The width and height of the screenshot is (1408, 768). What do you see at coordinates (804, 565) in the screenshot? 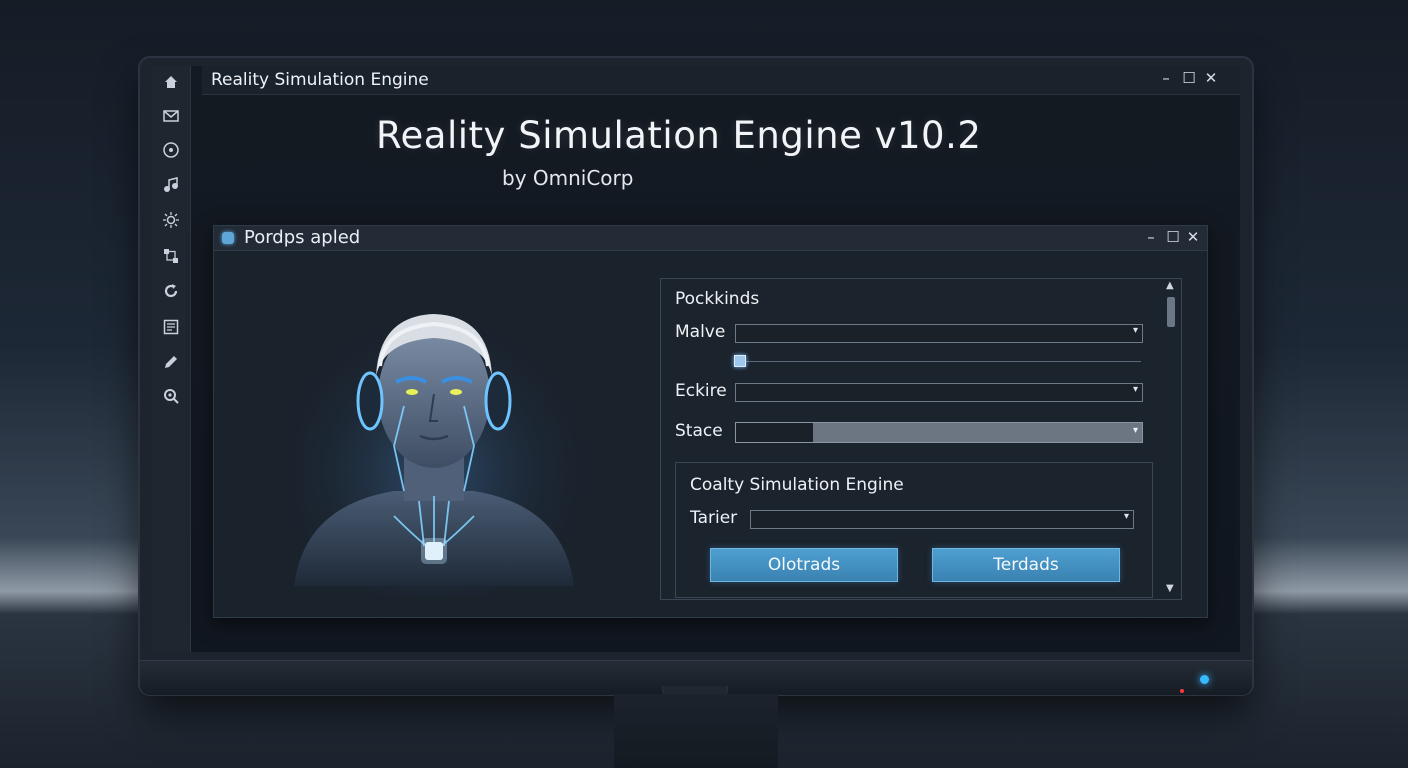
I see `olotrads-button: Olotrads` at bounding box center [804, 565].